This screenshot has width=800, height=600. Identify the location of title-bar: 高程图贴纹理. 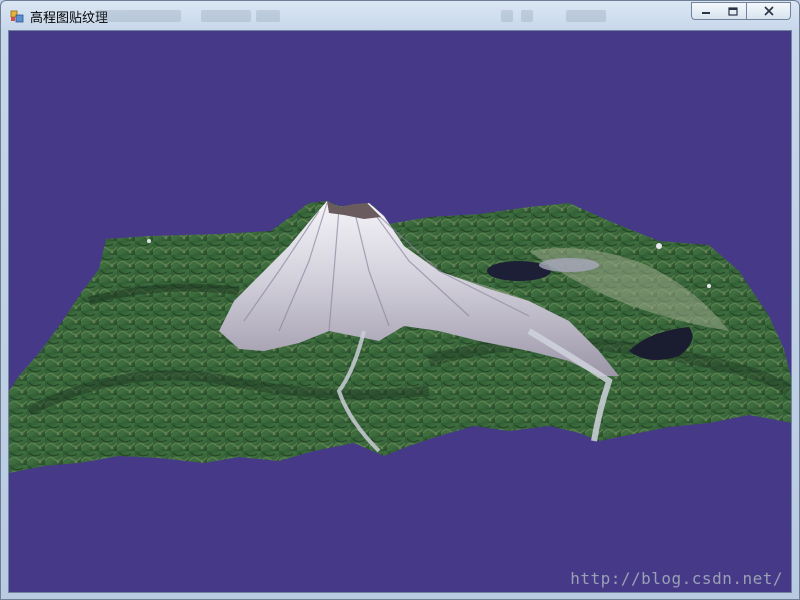
(400, 15).